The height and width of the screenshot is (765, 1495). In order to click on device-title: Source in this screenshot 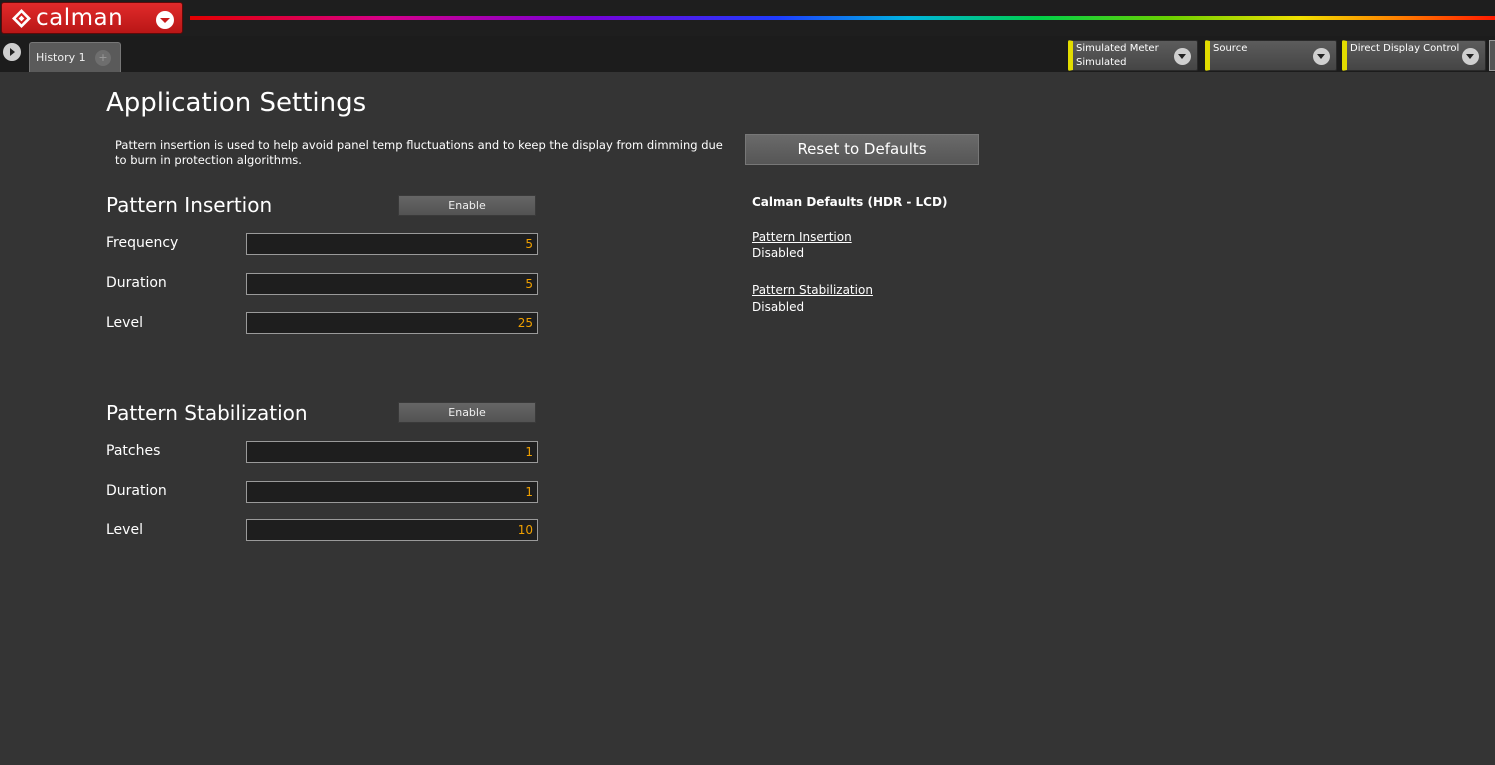, I will do `click(1230, 48)`.